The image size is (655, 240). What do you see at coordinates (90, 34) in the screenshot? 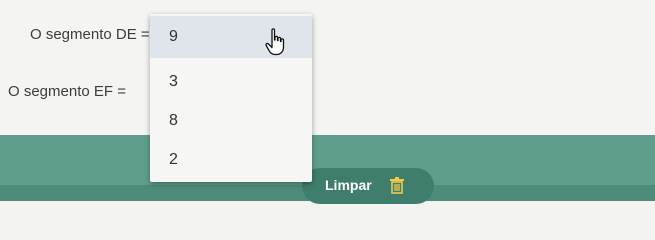
I see `segment-de-label: O segmento DE =` at bounding box center [90, 34].